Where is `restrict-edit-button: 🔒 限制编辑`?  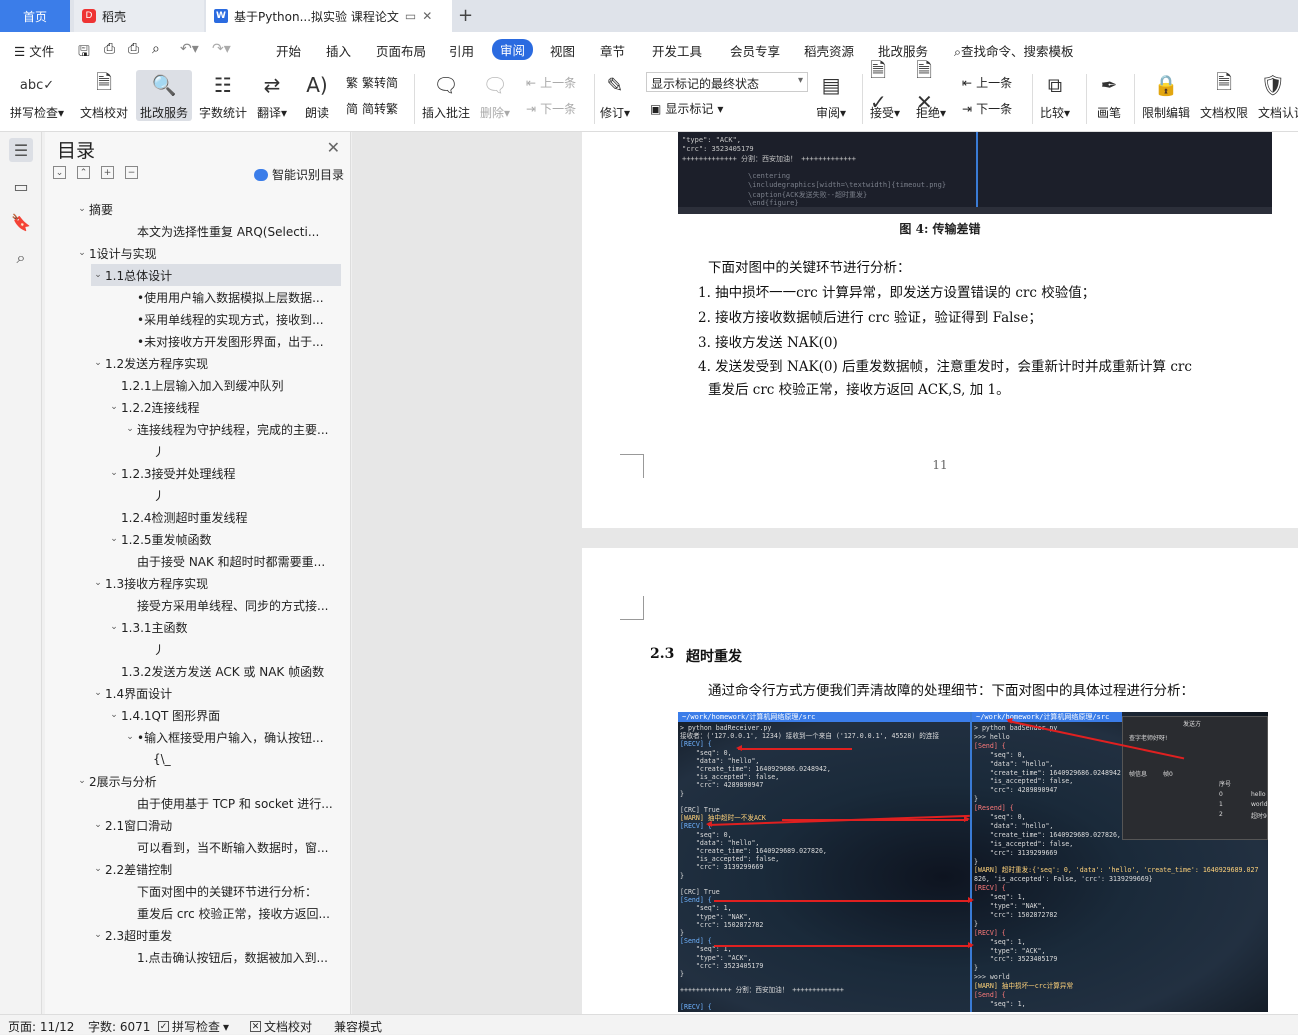 restrict-edit-button: 🔒 限制编辑 is located at coordinates (1166, 95).